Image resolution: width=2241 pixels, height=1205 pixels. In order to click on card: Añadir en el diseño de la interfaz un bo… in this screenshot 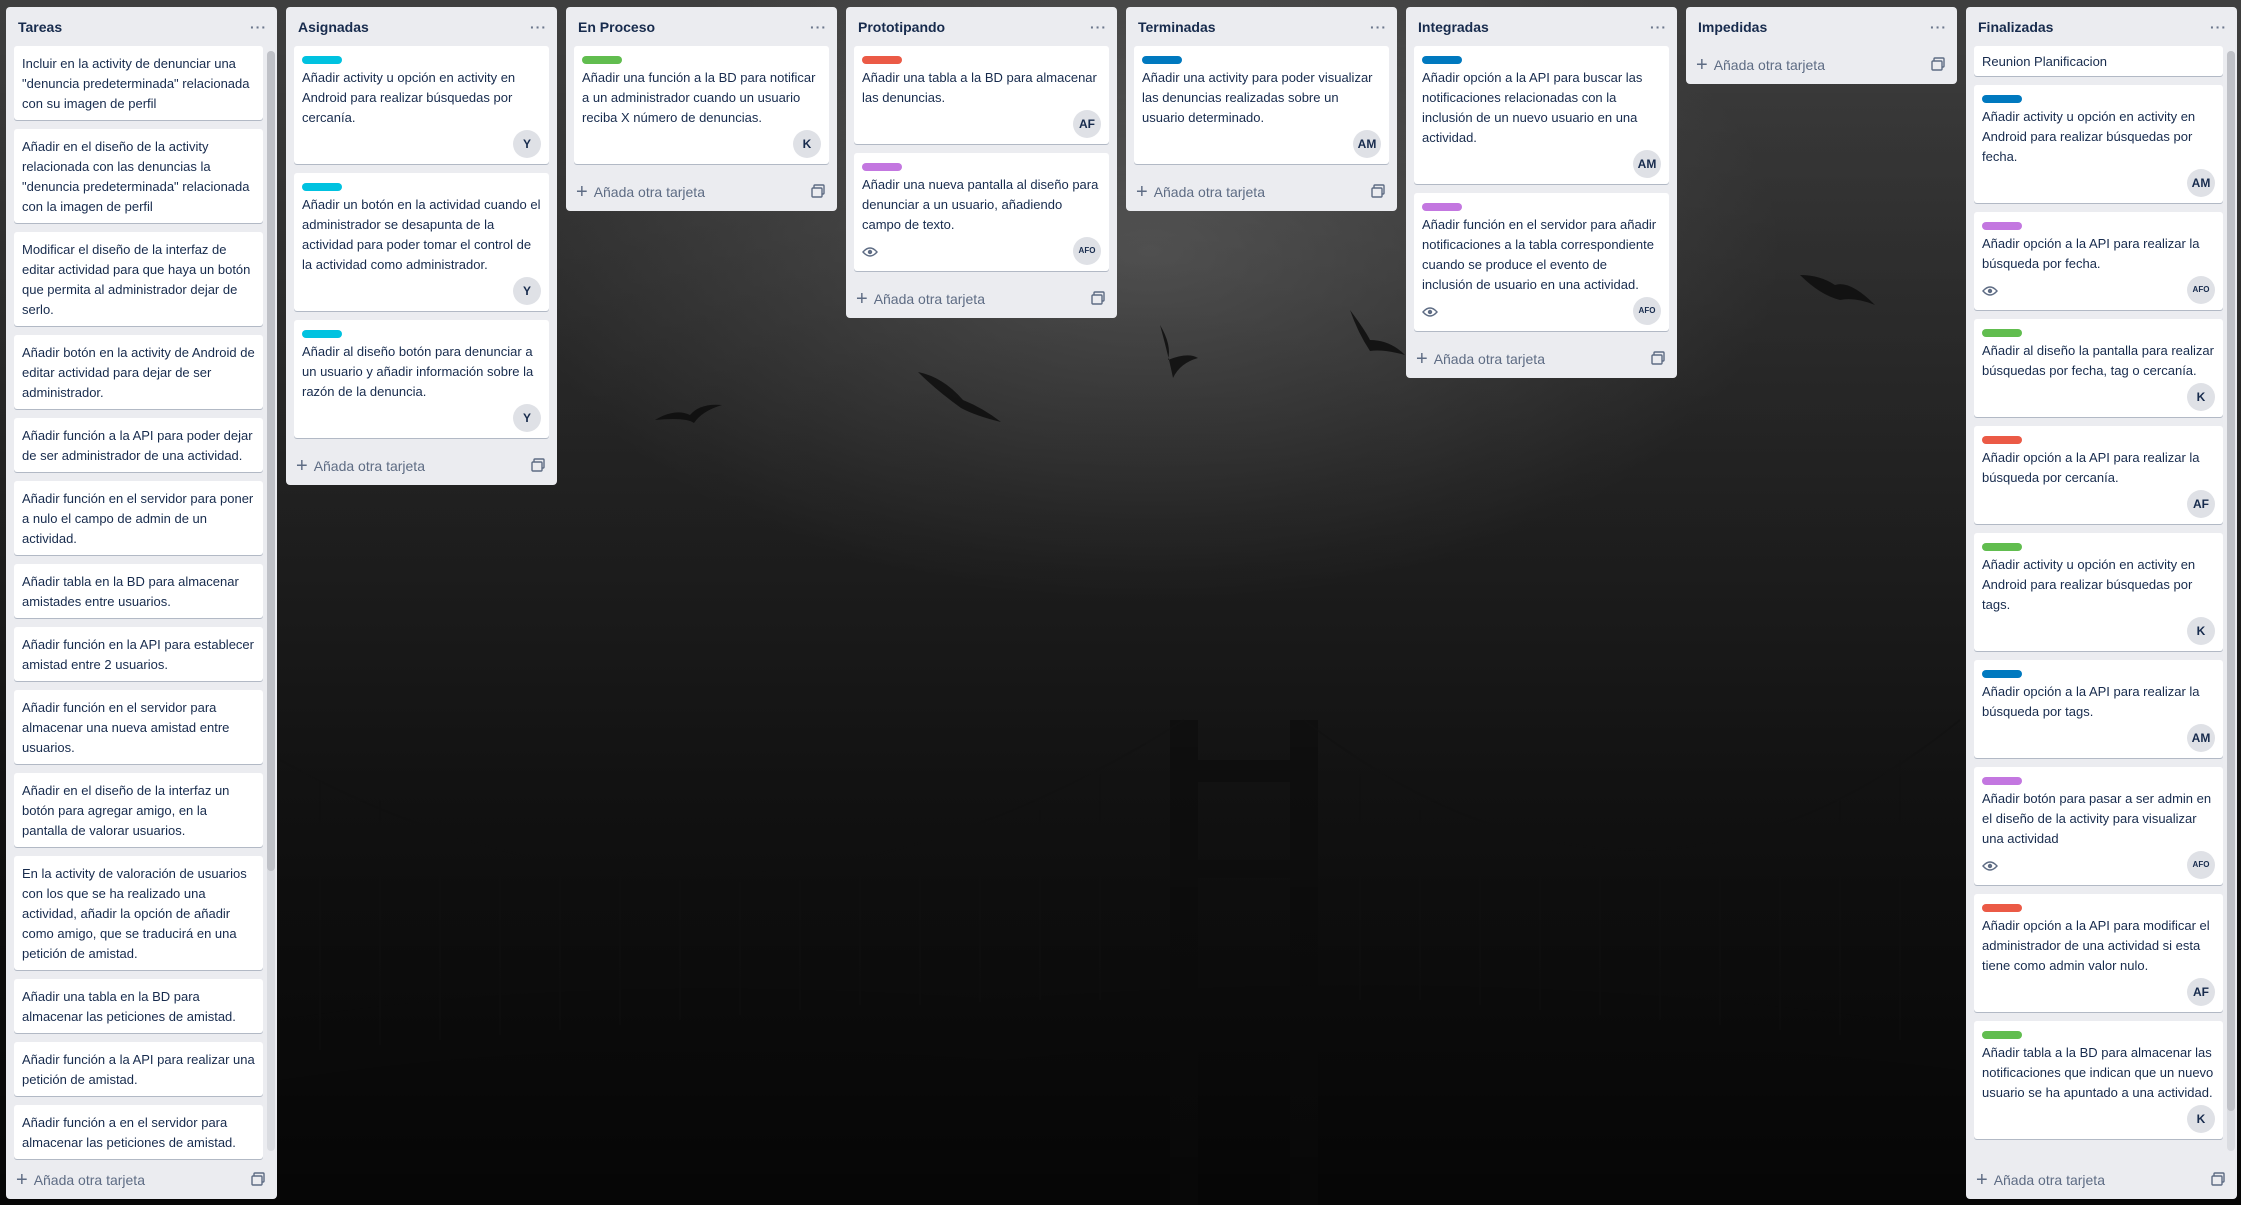, I will do `click(138, 810)`.